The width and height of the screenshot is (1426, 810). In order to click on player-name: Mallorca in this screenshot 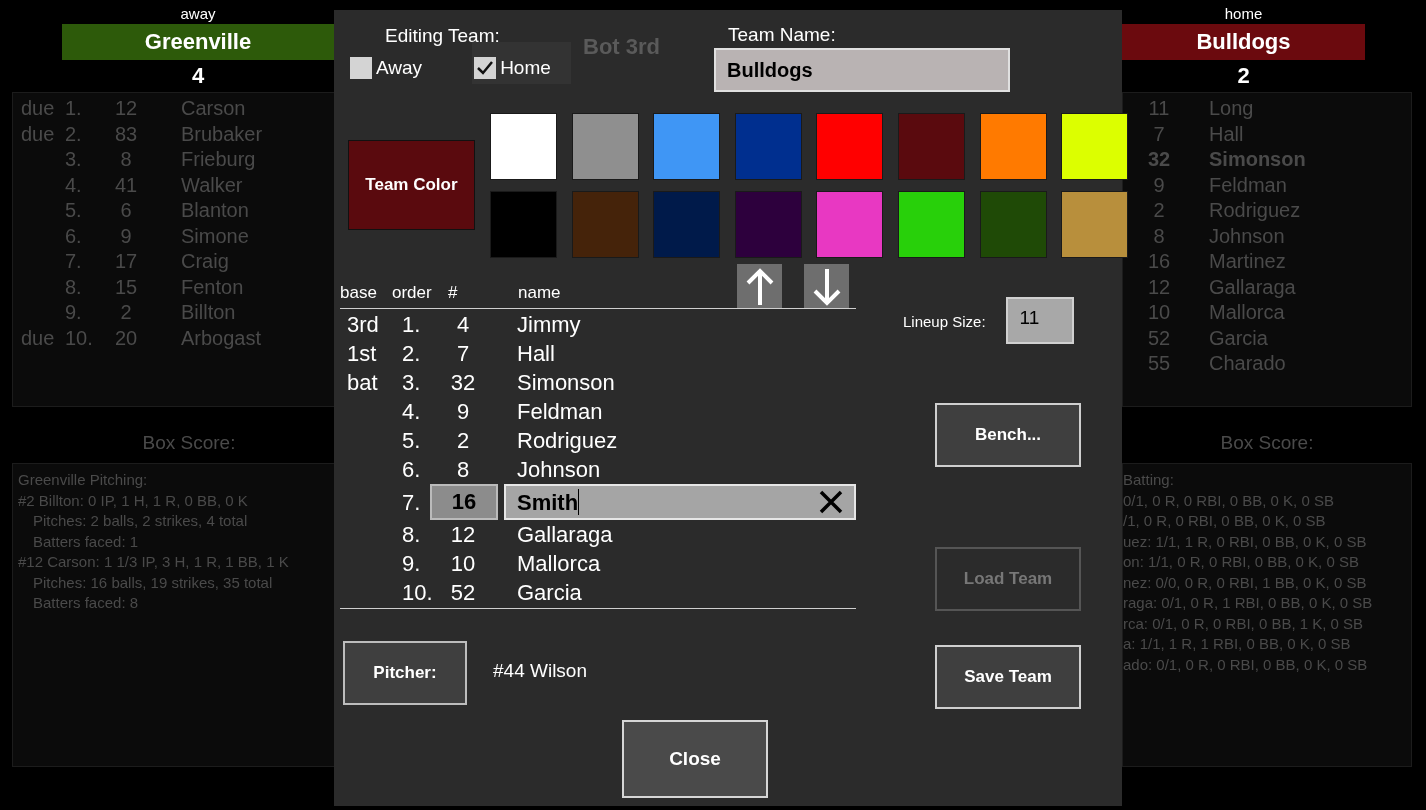, I will do `click(1247, 312)`.